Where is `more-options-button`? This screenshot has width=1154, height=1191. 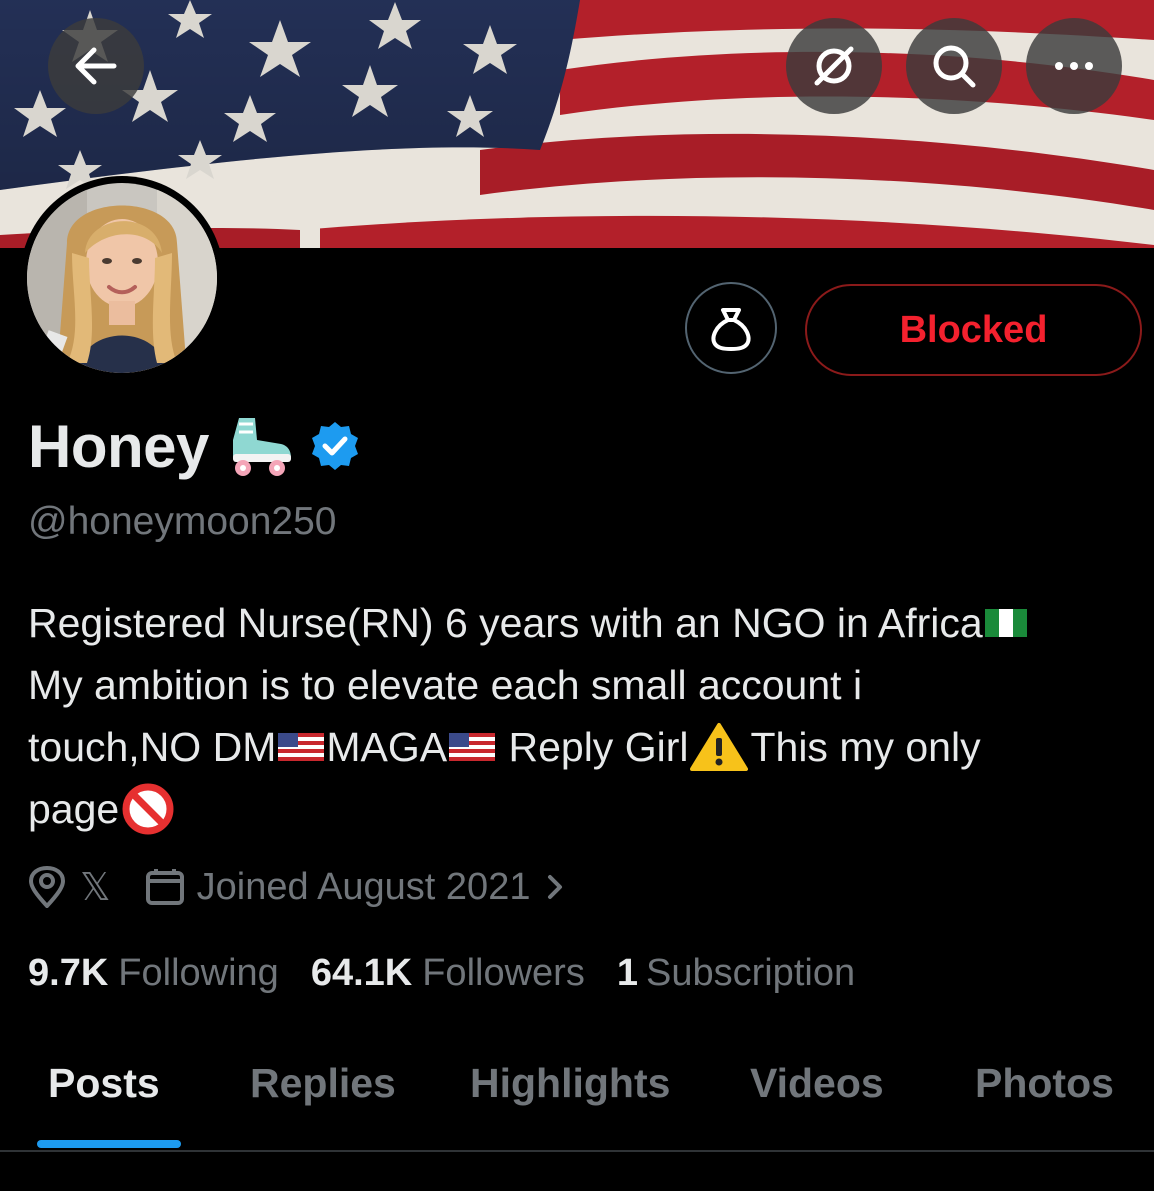 more-options-button is located at coordinates (1074, 66).